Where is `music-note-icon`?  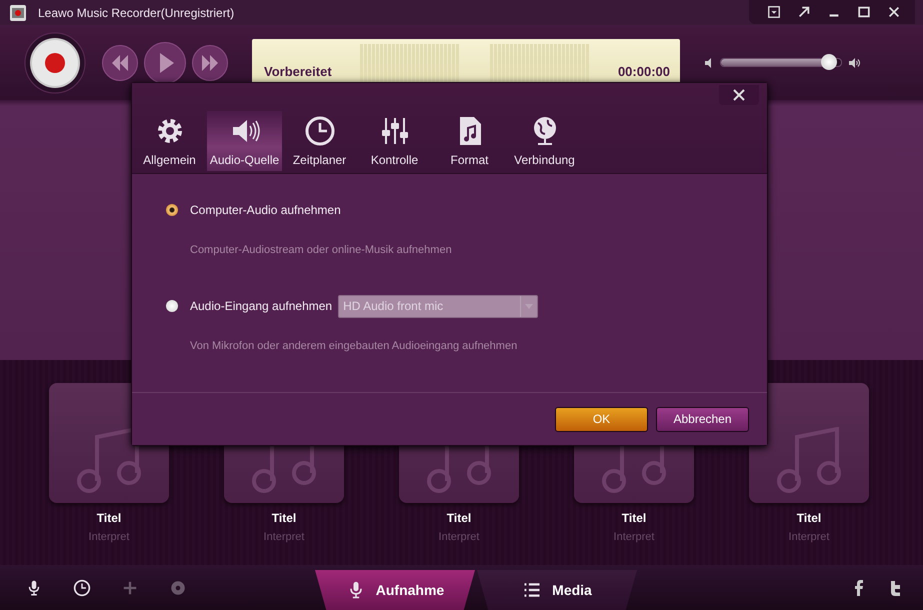
music-note-icon is located at coordinates (809, 460).